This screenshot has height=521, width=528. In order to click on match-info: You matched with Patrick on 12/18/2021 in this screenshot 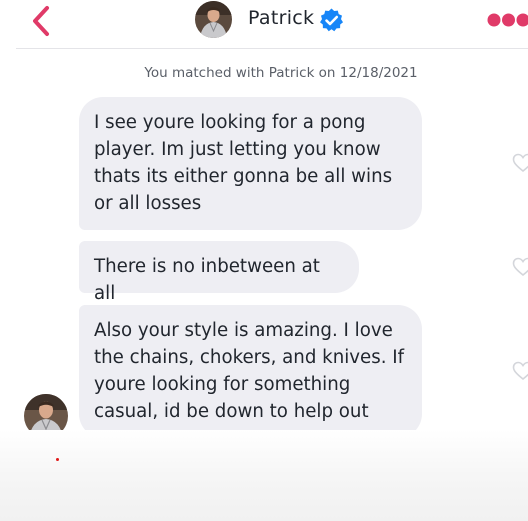, I will do `click(281, 73)`.